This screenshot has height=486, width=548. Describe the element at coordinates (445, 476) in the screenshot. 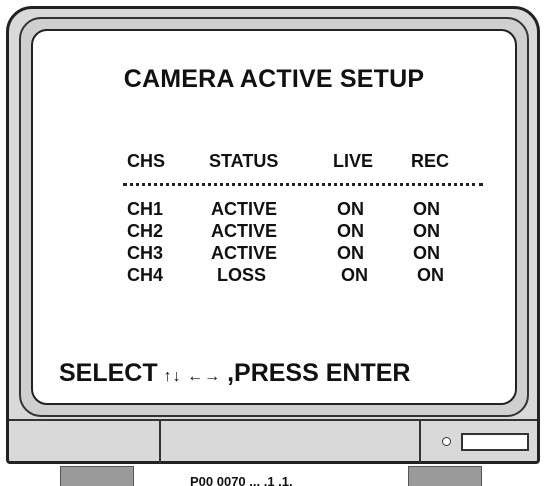

I see `stand-foot-right` at that location.